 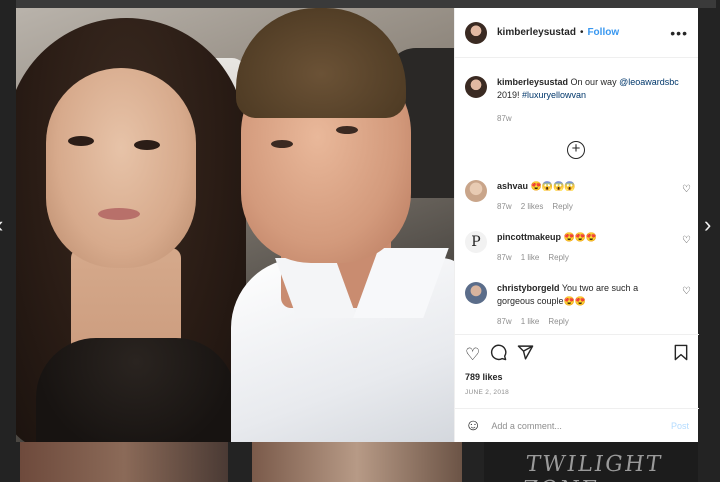 What do you see at coordinates (536, 32) in the screenshot?
I see `author-username: kimberleysustad` at bounding box center [536, 32].